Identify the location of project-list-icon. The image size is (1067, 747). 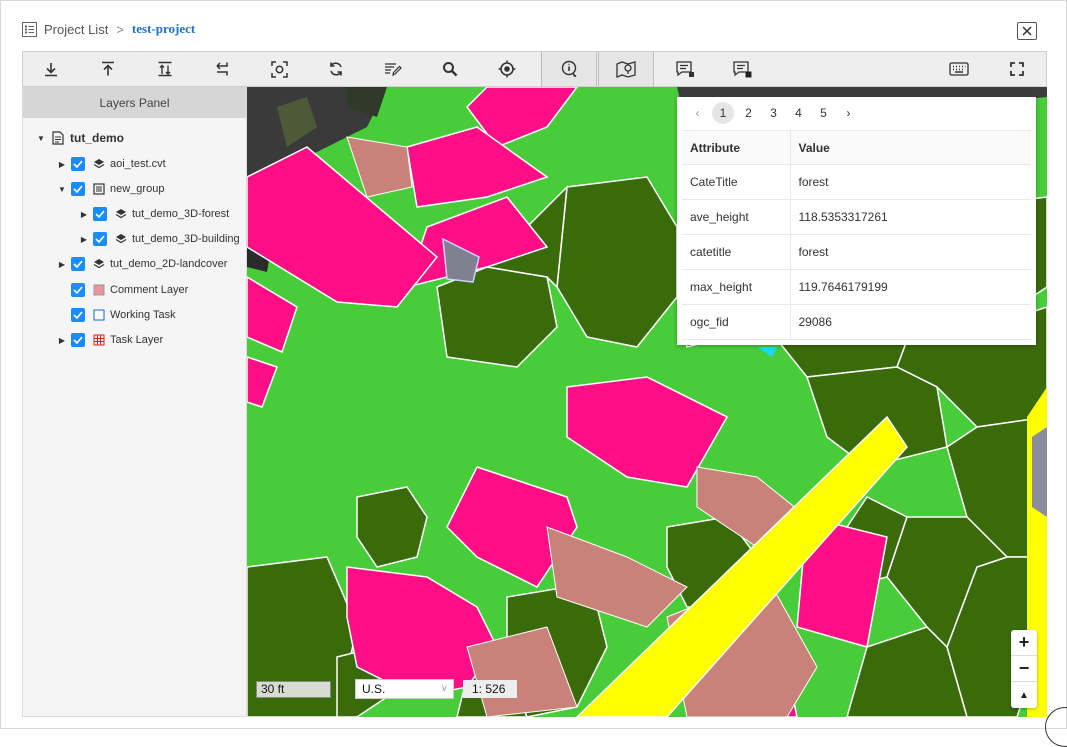
(29, 29).